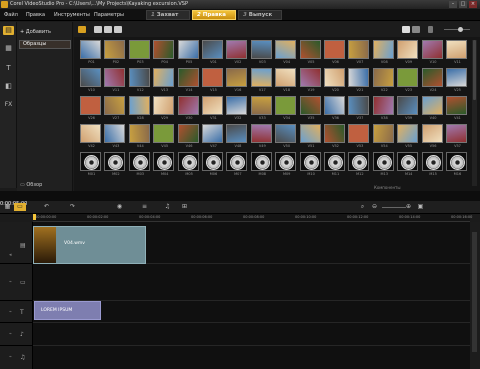 The width and height of the screenshot is (480, 369). I want to click on menu-edit: Правка, so click(35, 15).